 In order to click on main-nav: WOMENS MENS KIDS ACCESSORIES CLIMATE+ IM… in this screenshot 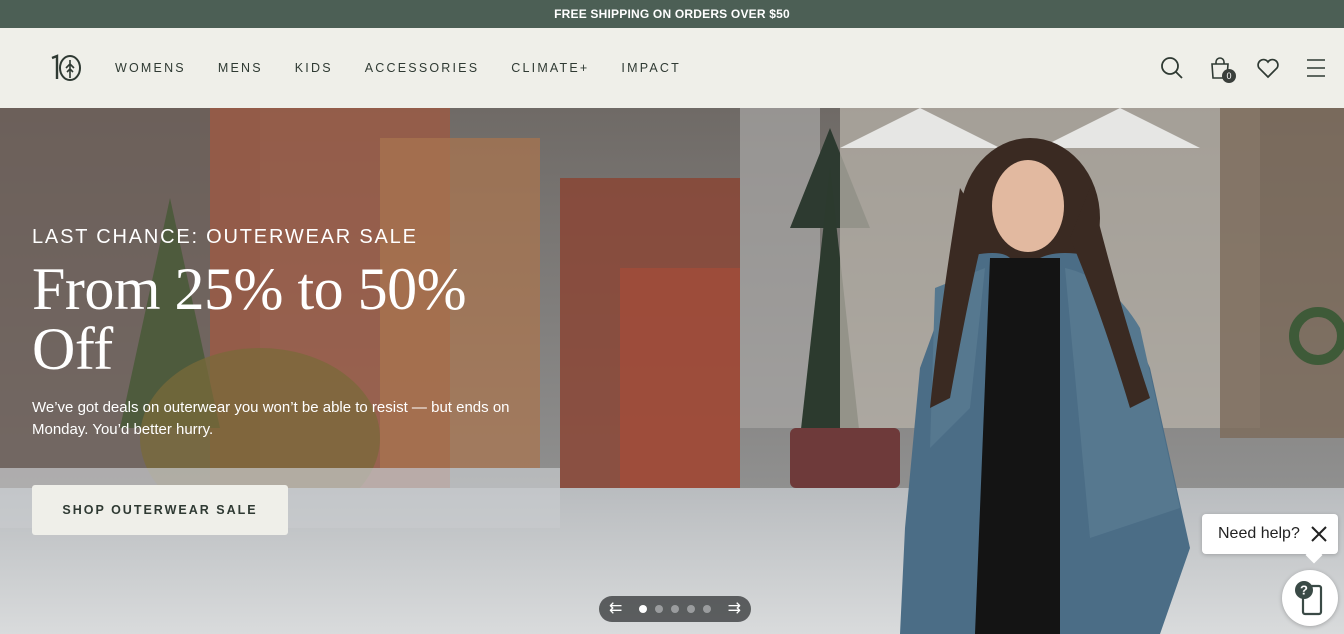, I will do `click(414, 68)`.